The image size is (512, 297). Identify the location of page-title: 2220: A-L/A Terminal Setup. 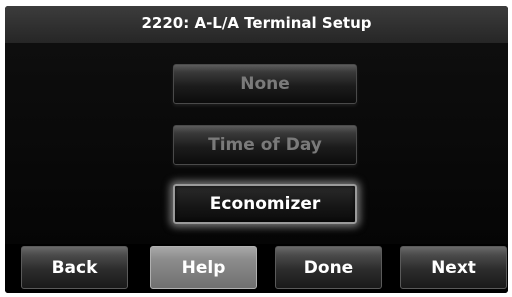
(256, 25).